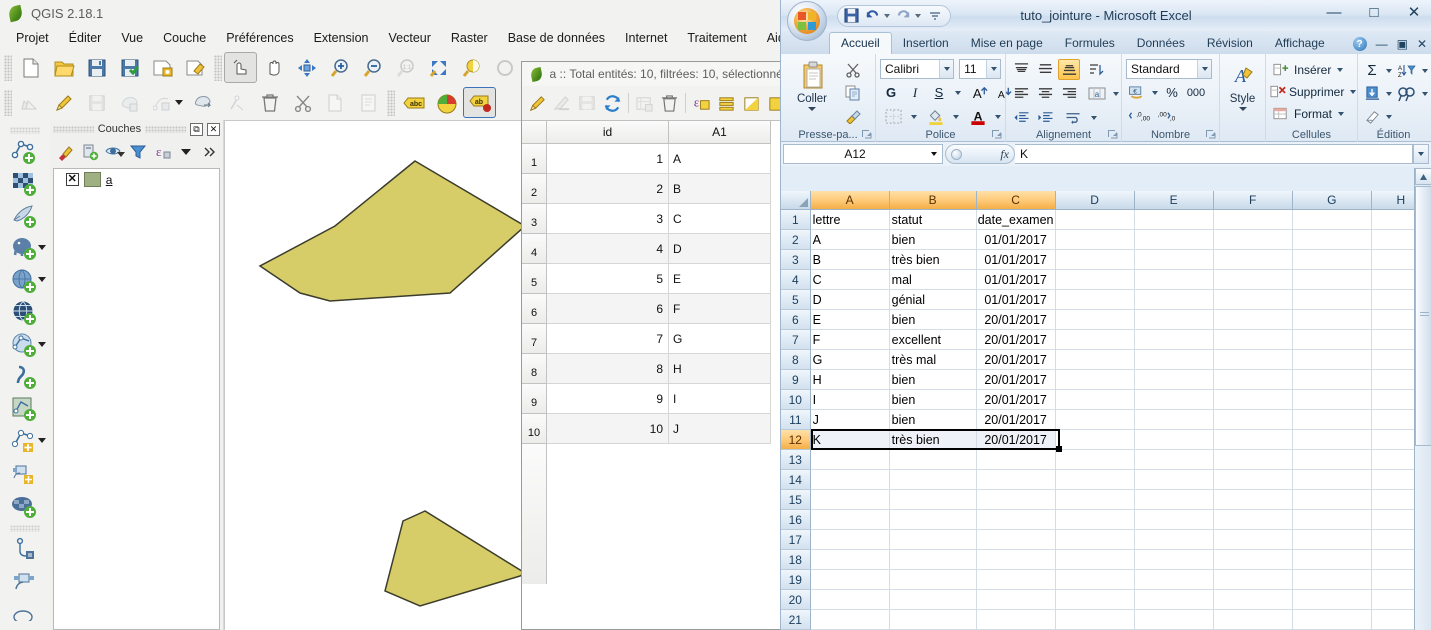 This screenshot has height=630, width=1431. What do you see at coordinates (1214, 154) in the screenshot?
I see `formula-input: K` at bounding box center [1214, 154].